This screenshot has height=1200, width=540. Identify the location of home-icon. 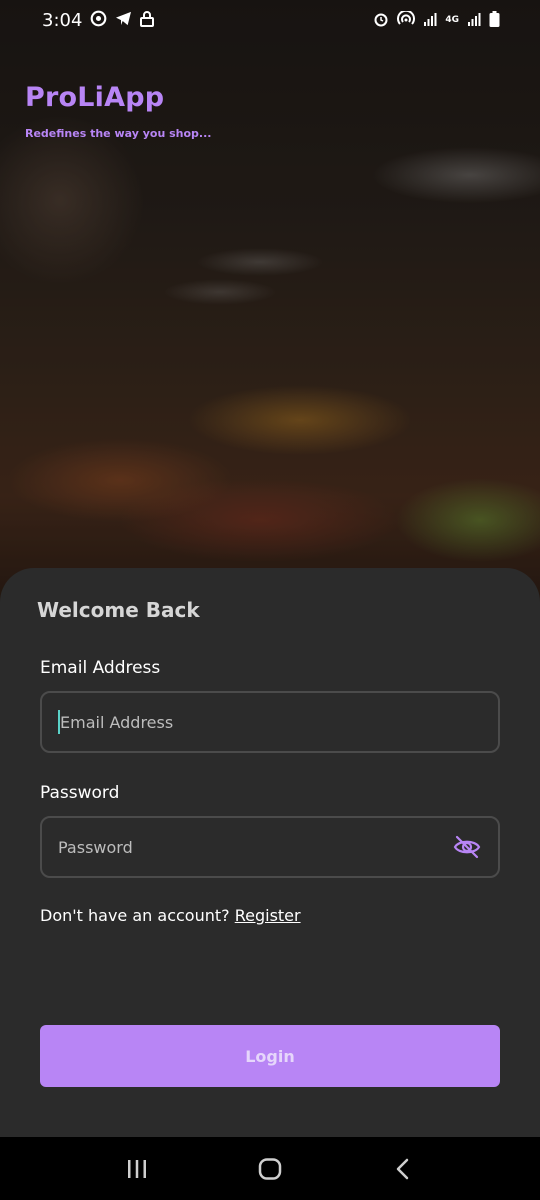
(270, 1169).